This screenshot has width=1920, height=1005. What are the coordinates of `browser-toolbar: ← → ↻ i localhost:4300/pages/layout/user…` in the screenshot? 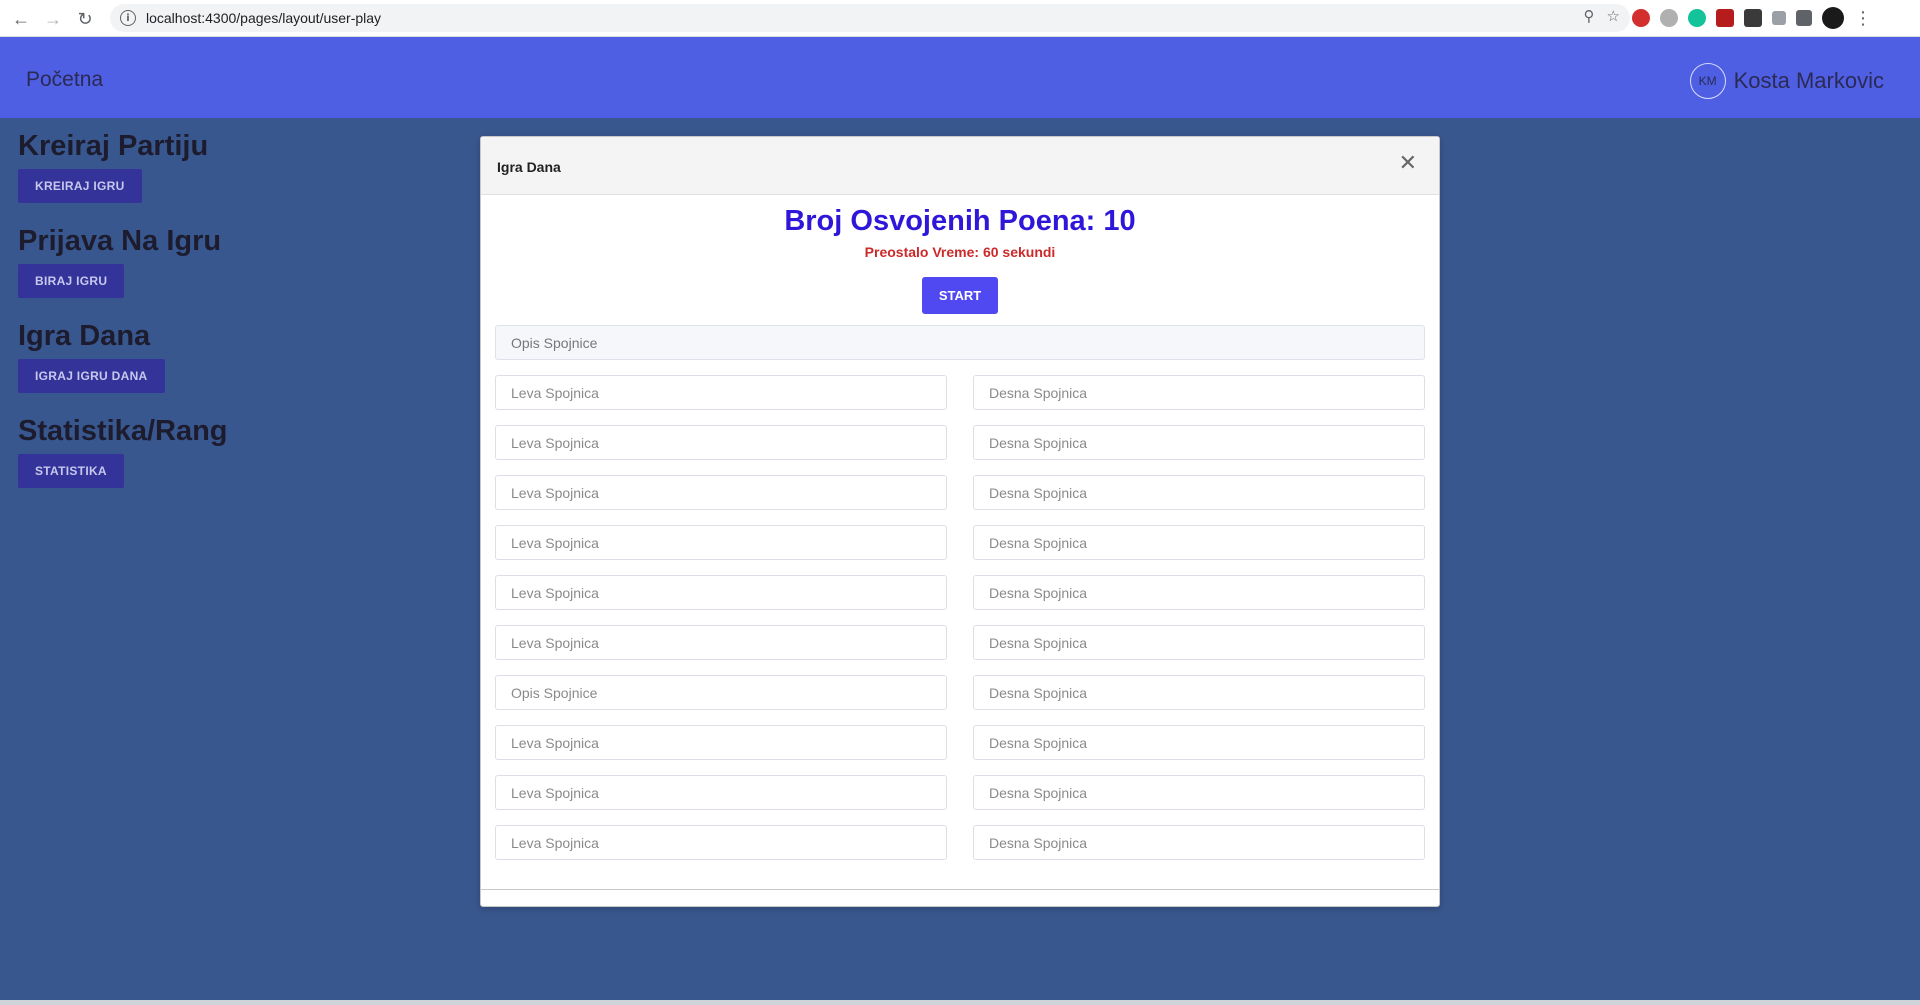 It's located at (960, 18).